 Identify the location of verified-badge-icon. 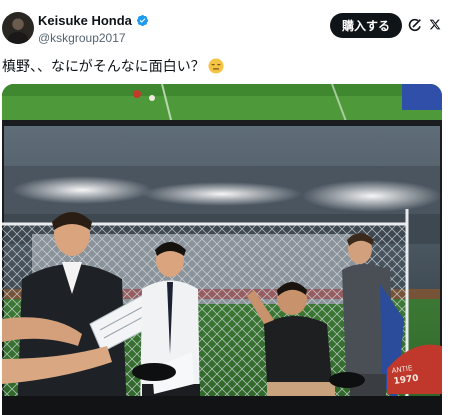
(142, 20).